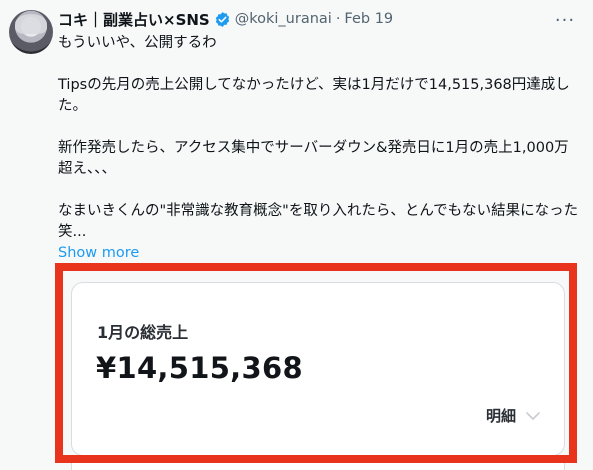 The width and height of the screenshot is (593, 470). What do you see at coordinates (368, 19) in the screenshot?
I see `tweet-date: Feb 19` at bounding box center [368, 19].